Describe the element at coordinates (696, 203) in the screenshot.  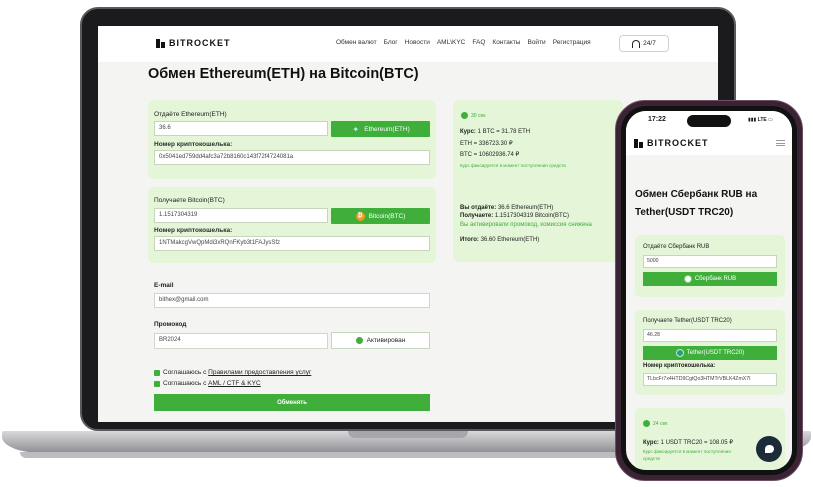
I see `phone-page-title: Обмен Сбербанк RUB на Tether(USDT TRC20)` at that location.